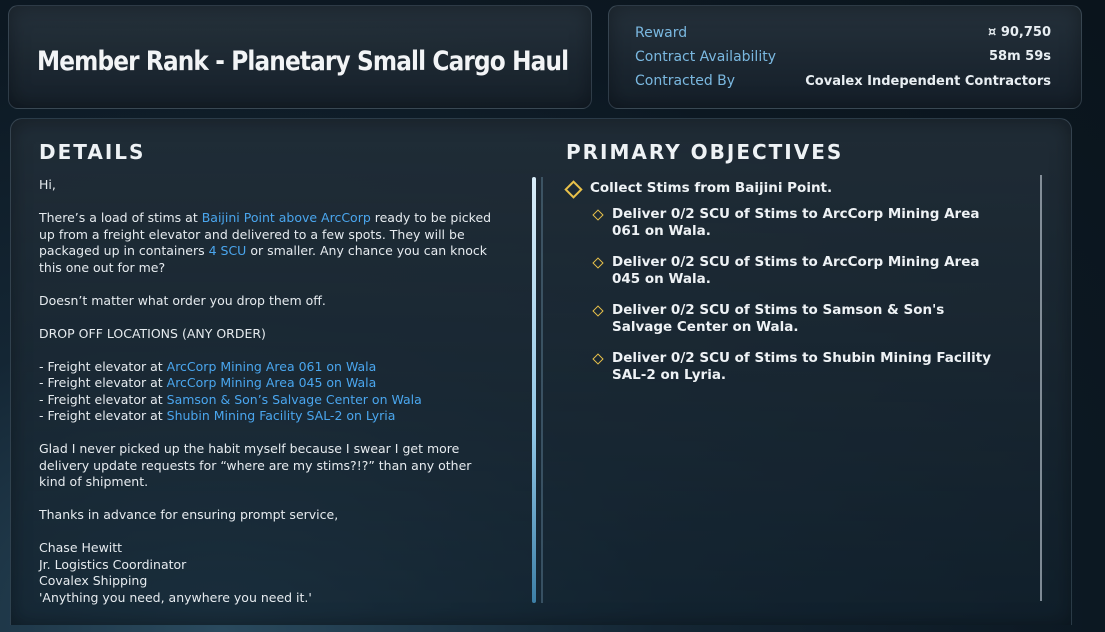 This screenshot has width=1105, height=632. What do you see at coordinates (113, 564) in the screenshot?
I see `signature-title: Jr. Logistics Coordinator` at bounding box center [113, 564].